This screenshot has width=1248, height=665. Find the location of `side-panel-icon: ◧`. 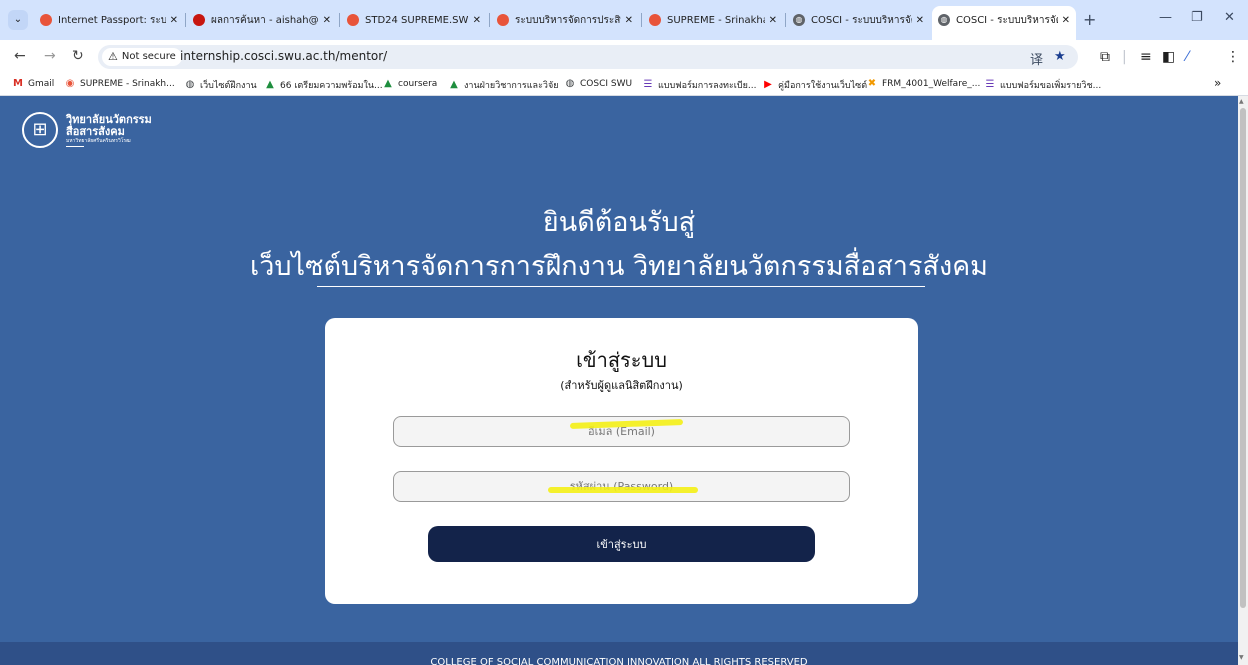

side-panel-icon: ◧ is located at coordinates (1168, 57).